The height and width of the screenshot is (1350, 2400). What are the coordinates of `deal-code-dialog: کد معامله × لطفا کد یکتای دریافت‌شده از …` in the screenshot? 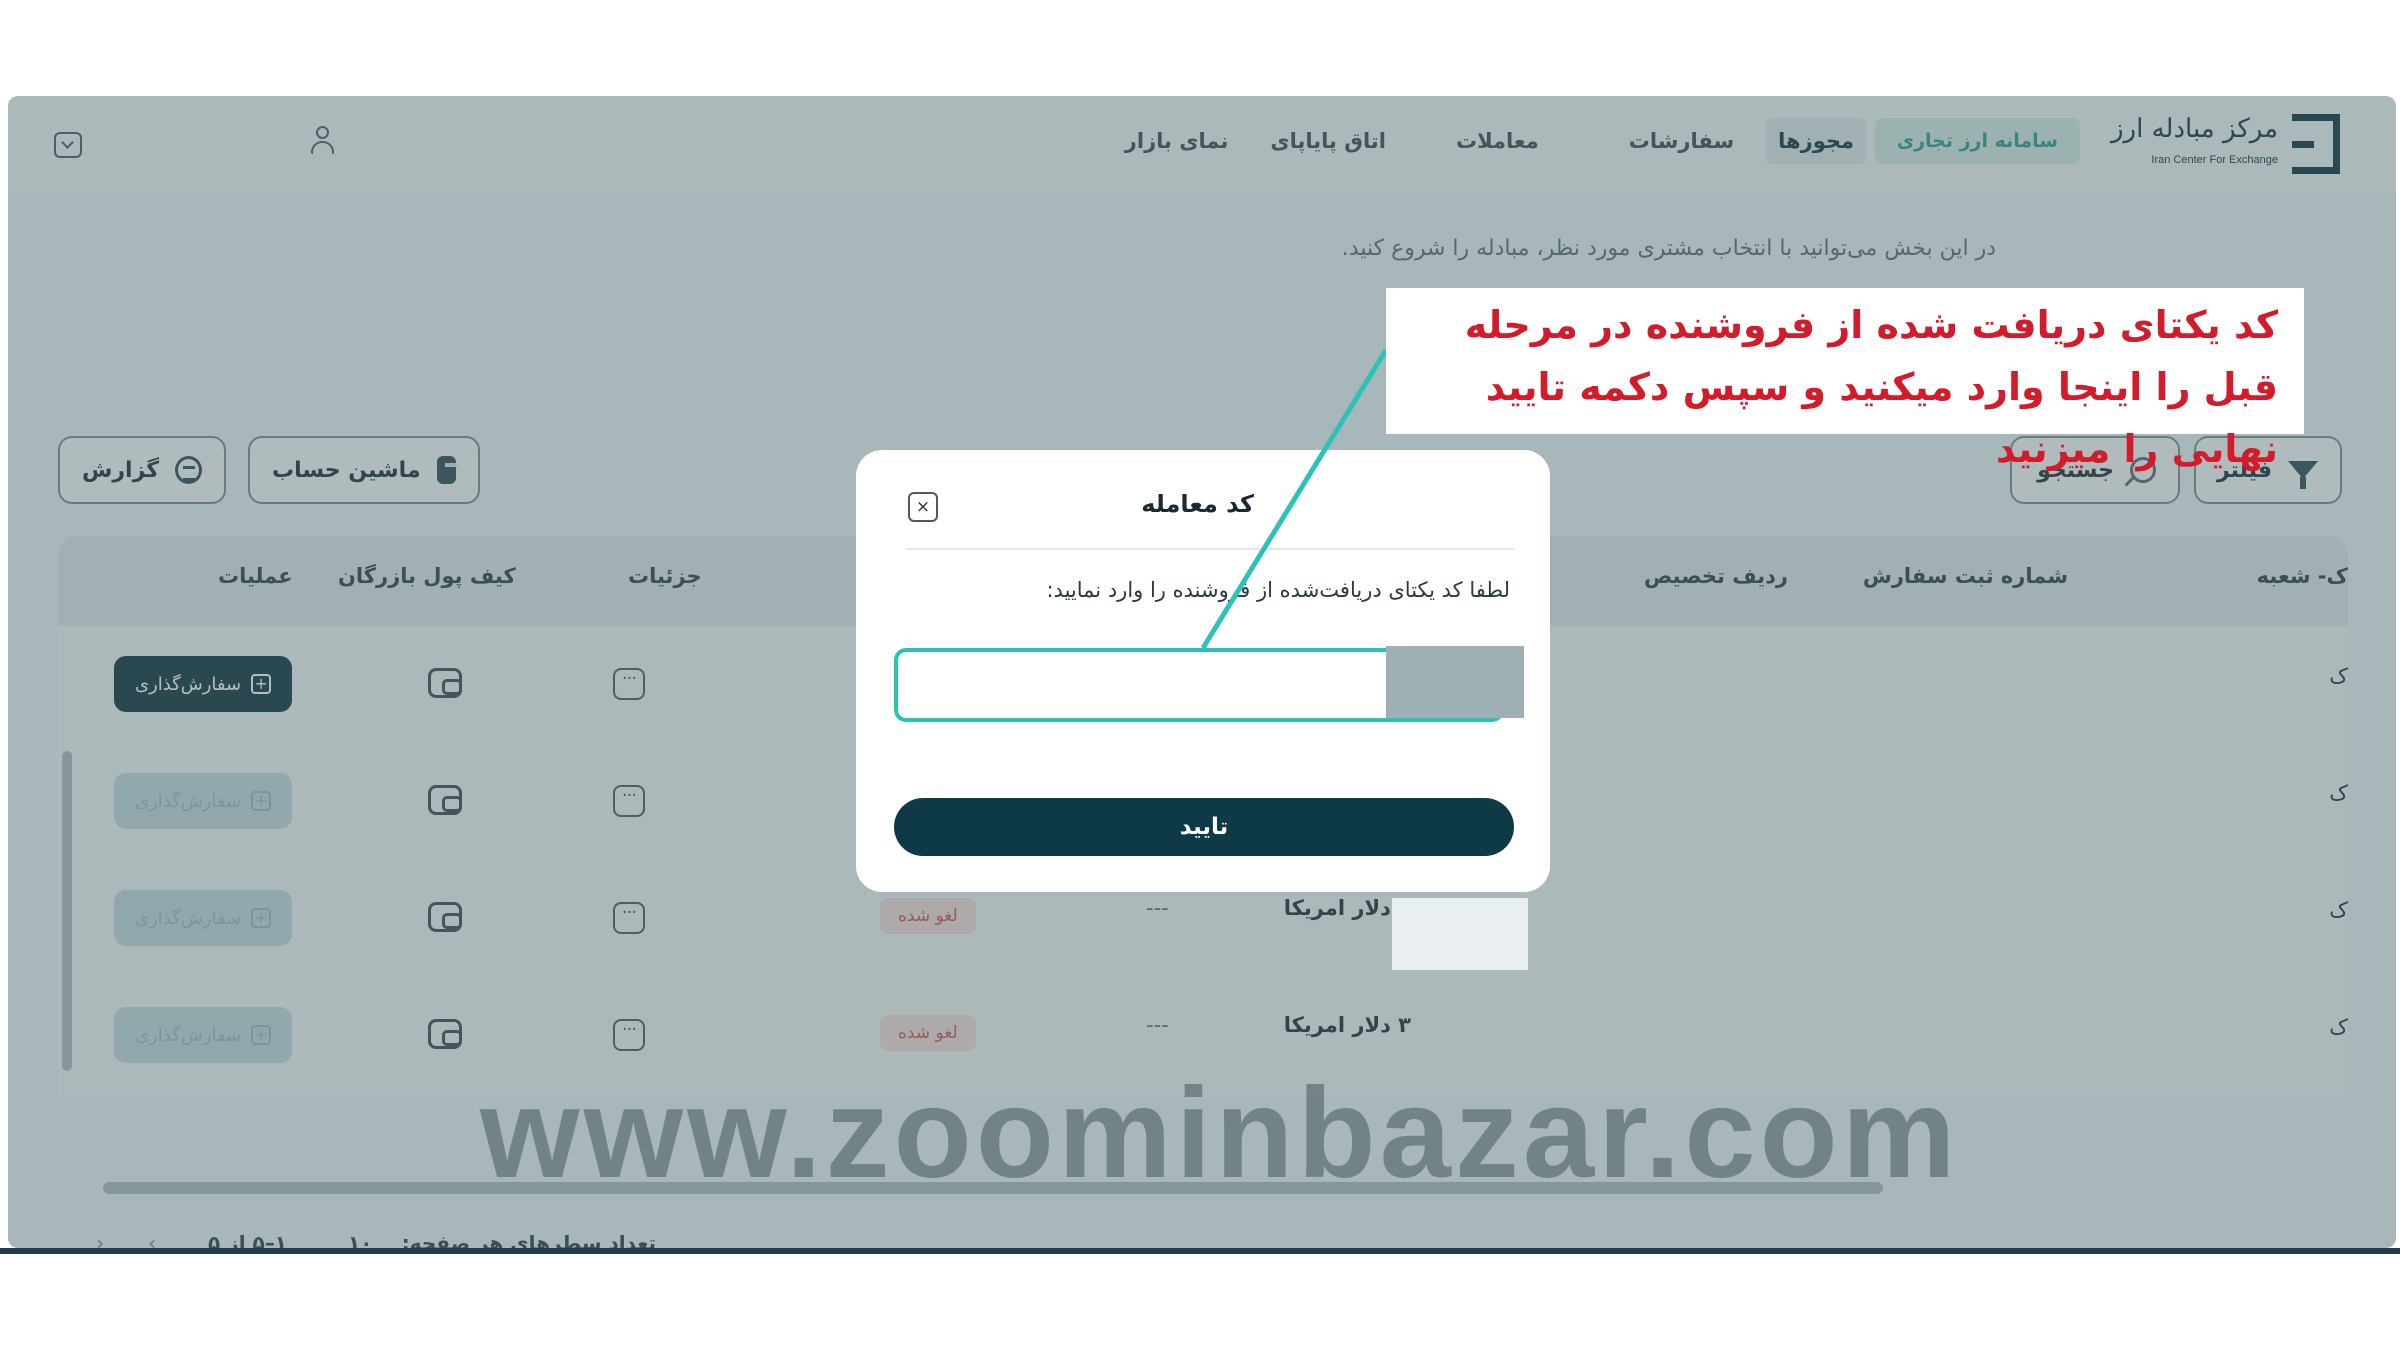 It's located at (1203, 671).